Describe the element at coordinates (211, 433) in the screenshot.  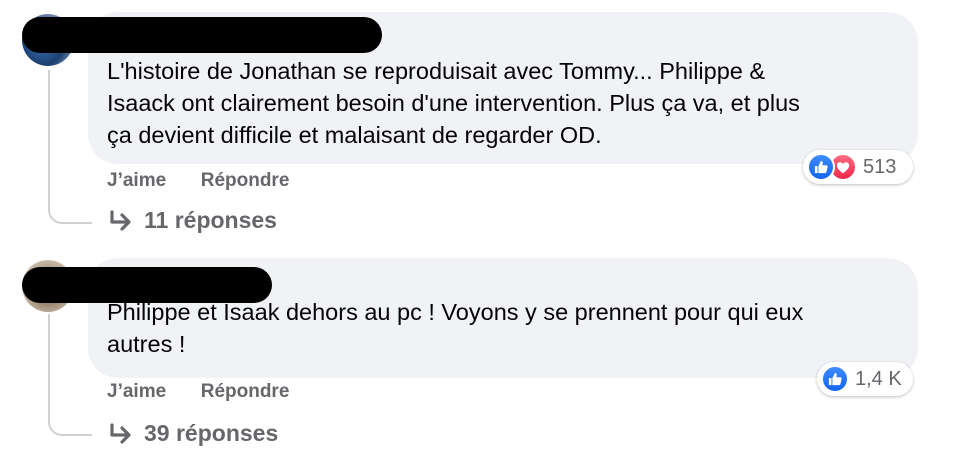
I see `replies-count: 39 réponses` at that location.